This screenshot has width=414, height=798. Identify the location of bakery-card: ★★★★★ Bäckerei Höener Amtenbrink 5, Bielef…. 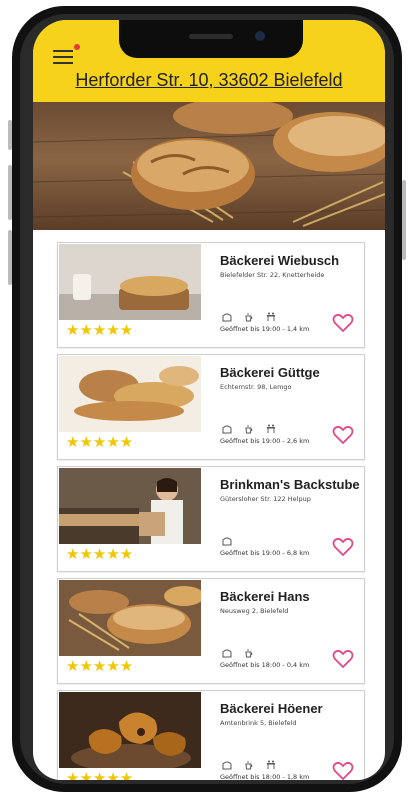
(211, 735).